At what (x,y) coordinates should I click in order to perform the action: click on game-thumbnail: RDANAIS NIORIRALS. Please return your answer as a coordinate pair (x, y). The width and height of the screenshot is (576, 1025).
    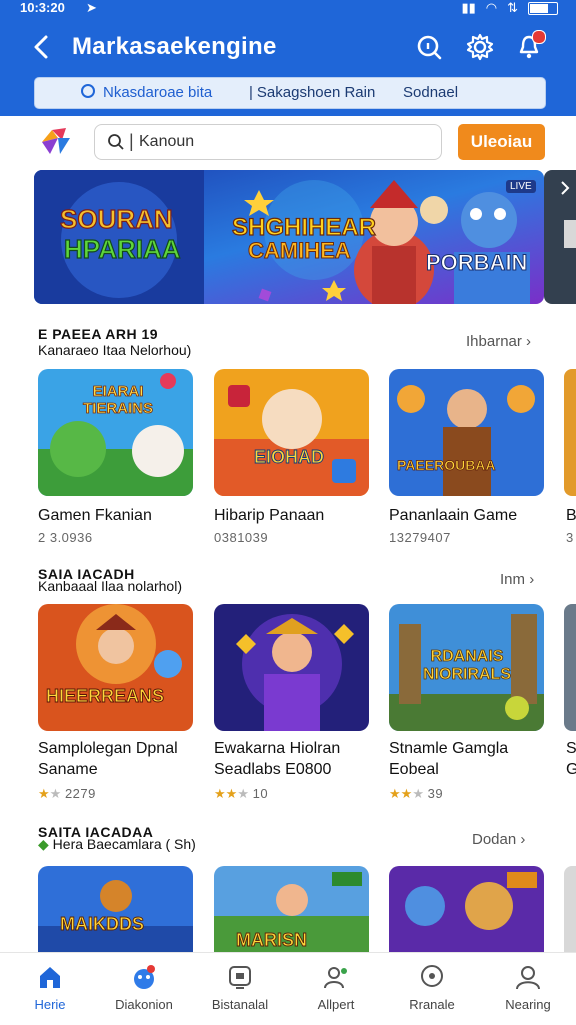
    Looking at the image, I should click on (466, 667).